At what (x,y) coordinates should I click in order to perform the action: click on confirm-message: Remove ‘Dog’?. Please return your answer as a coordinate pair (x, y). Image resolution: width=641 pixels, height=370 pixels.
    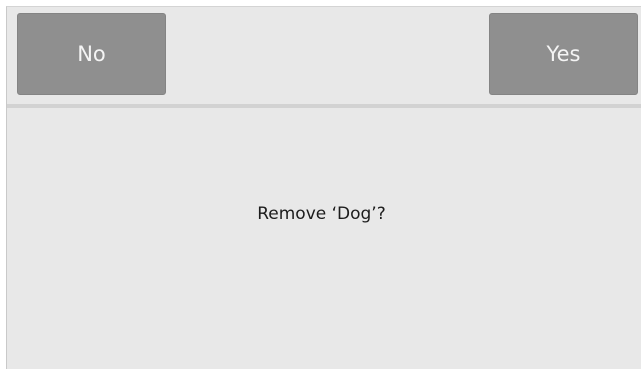
    Looking at the image, I should click on (321, 214).